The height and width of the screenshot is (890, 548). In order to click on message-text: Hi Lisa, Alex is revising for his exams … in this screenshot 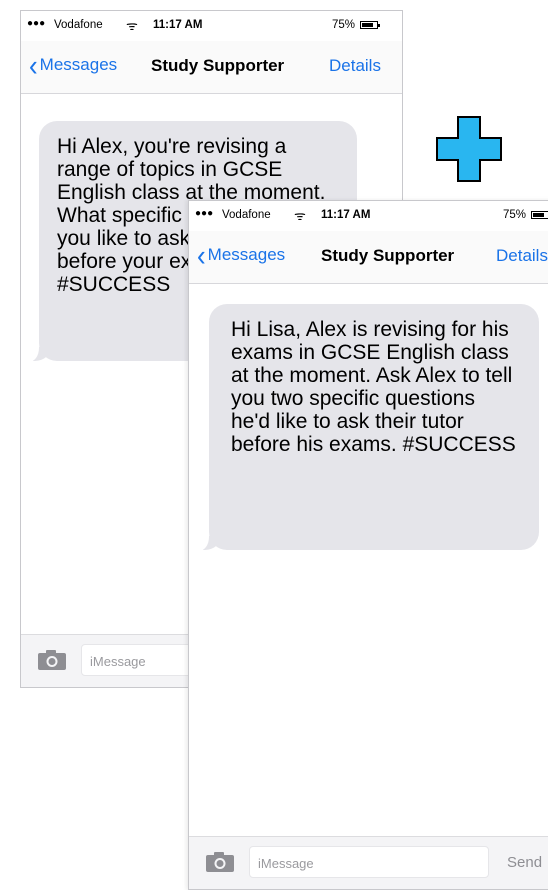, I will do `click(373, 387)`.